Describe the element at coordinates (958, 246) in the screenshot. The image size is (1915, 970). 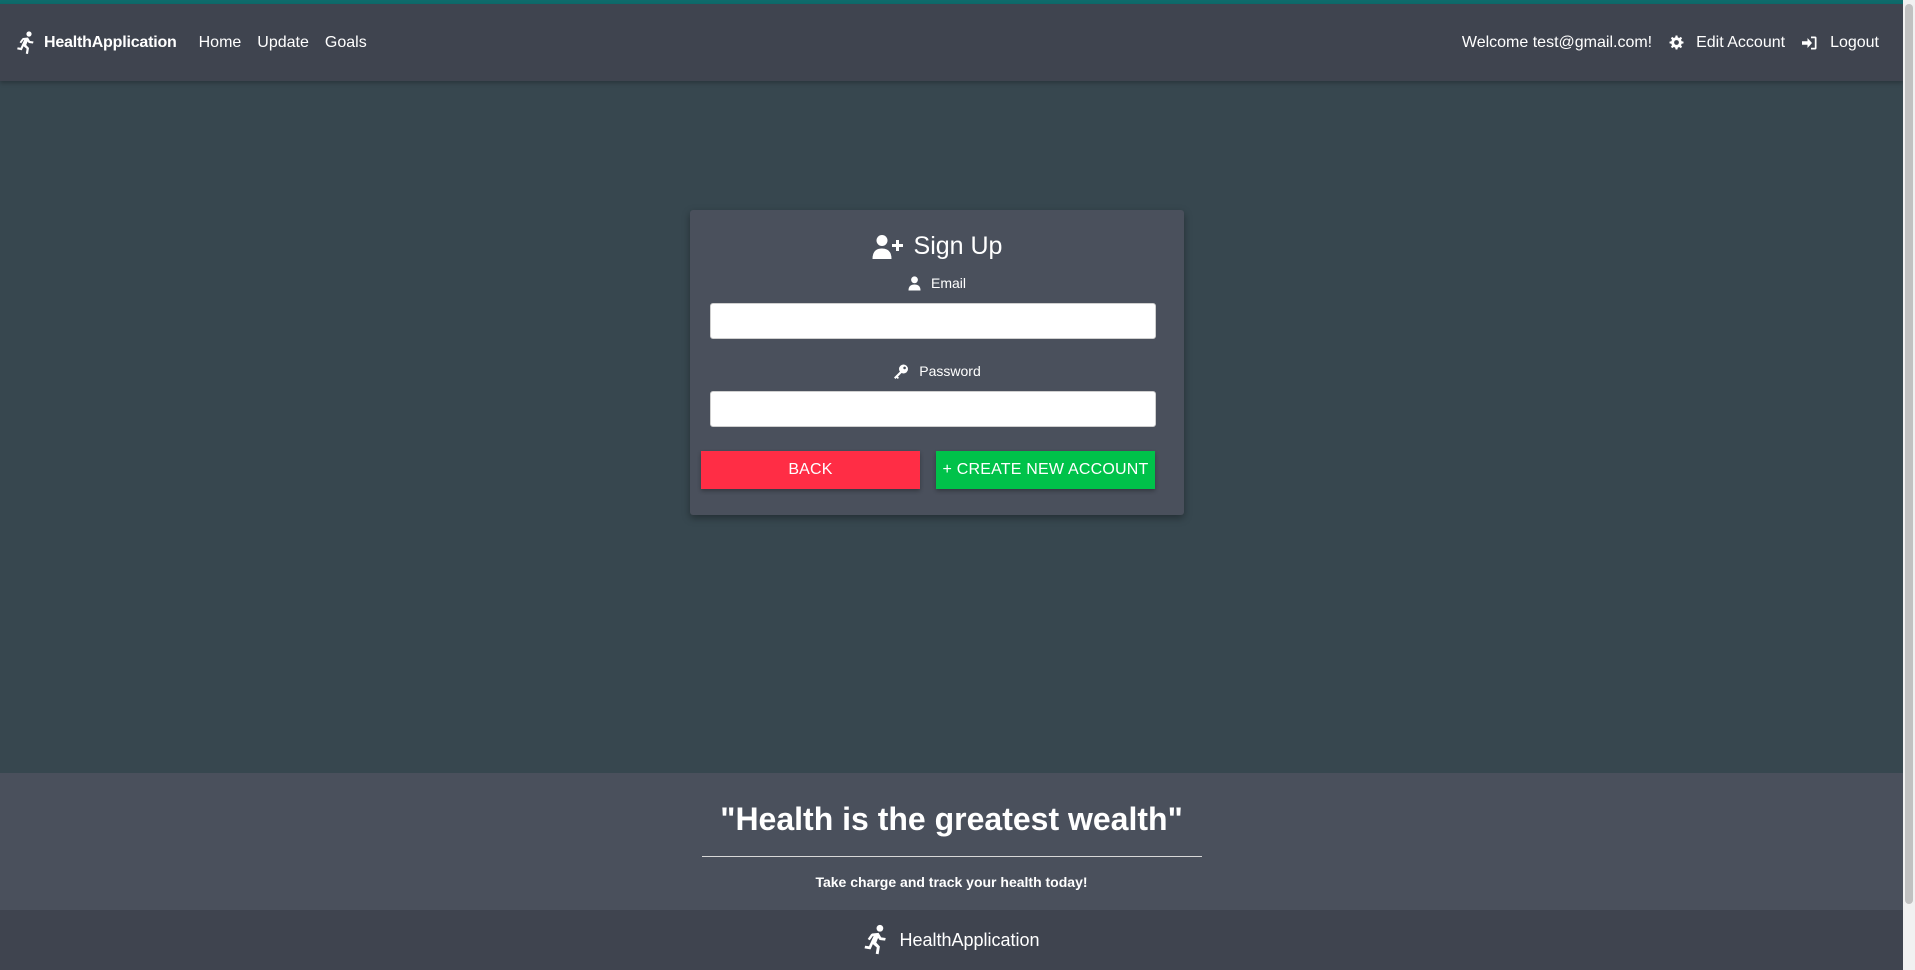
I see `signup-title-text: Sign Up` at that location.